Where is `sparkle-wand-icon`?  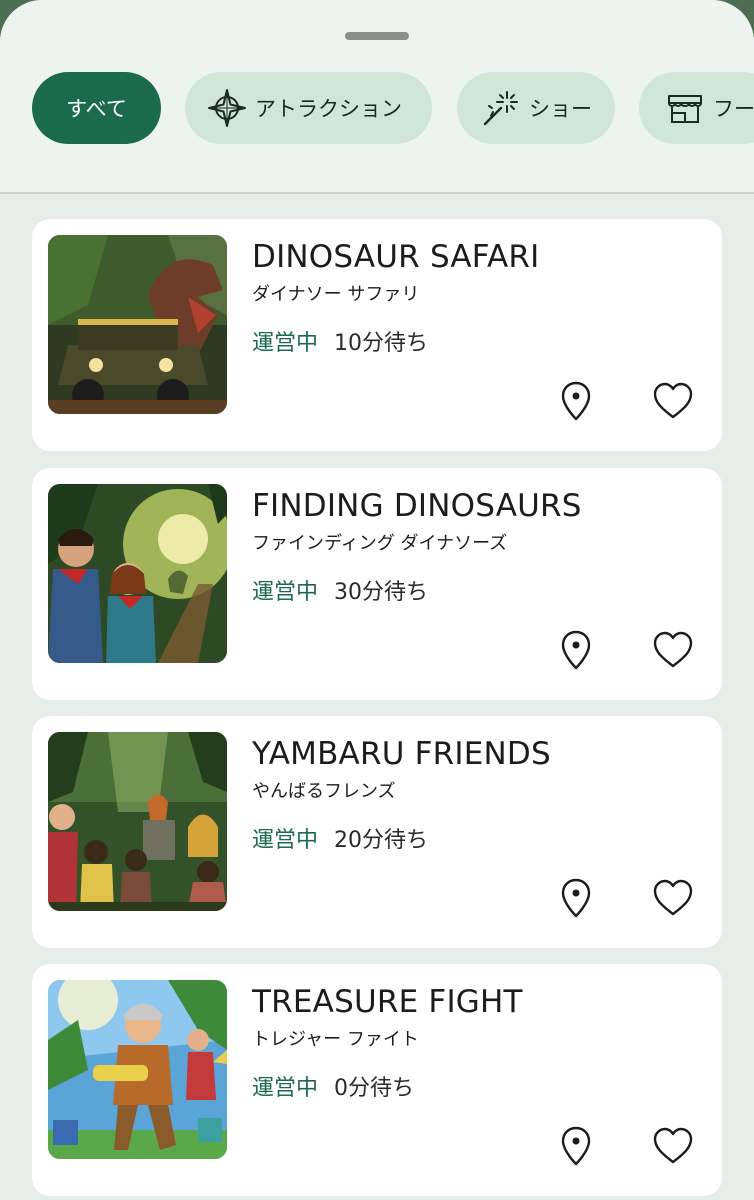
sparkle-wand-icon is located at coordinates (501, 108).